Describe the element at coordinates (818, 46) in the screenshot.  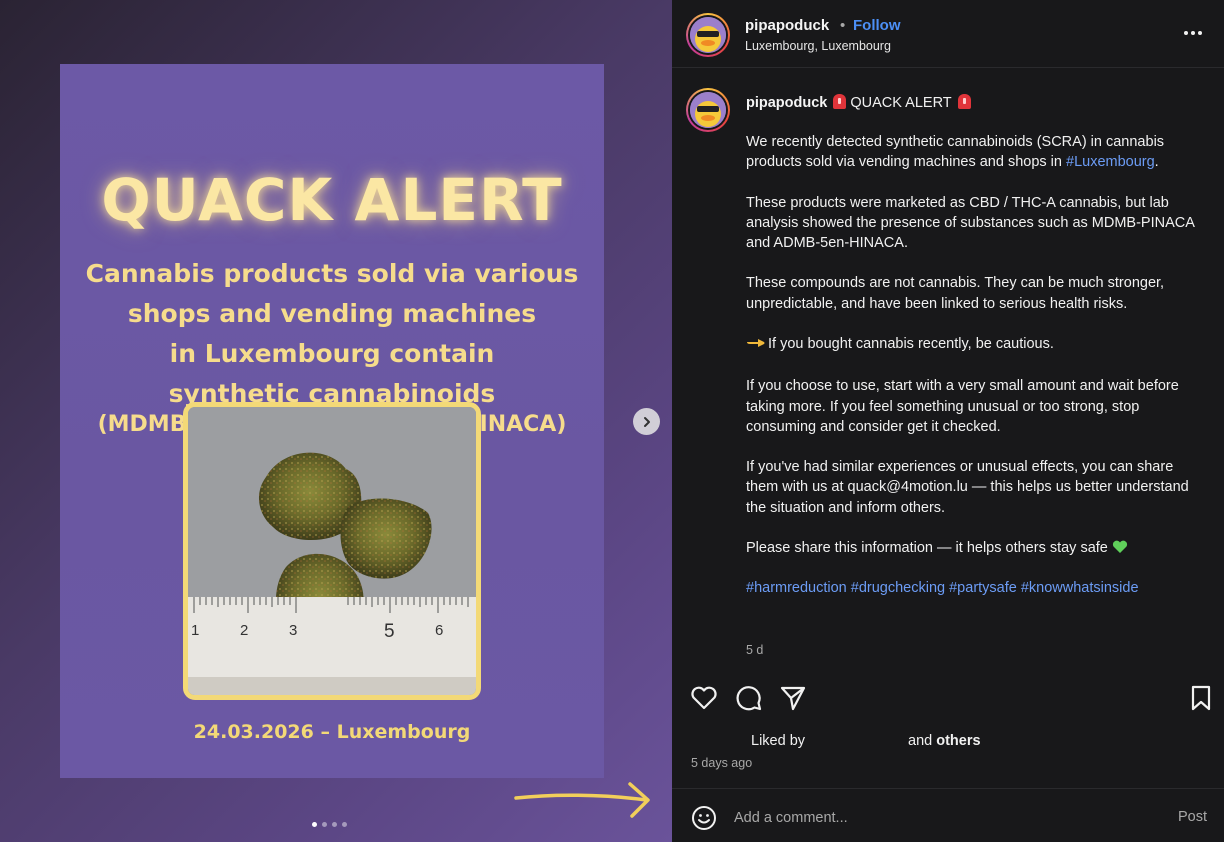
I see `post-location: Luxembourg, Luxembourg` at that location.